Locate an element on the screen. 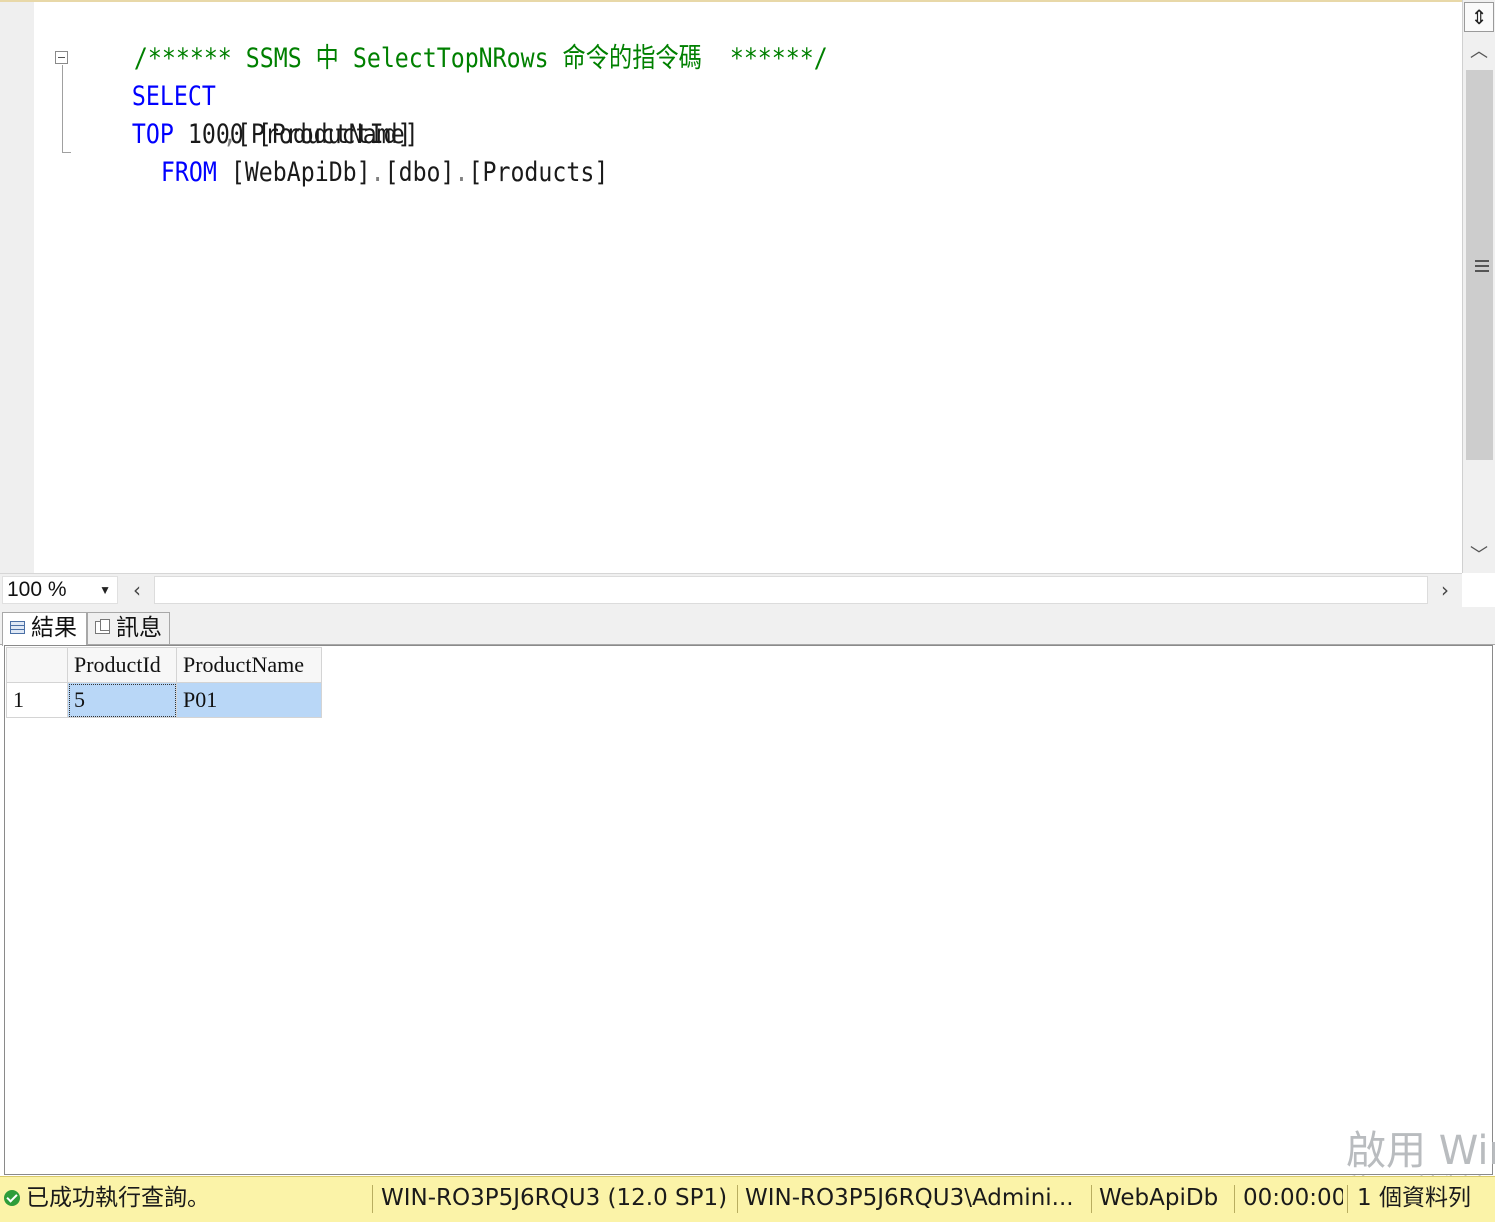  column-header: ProductName is located at coordinates (249, 665).